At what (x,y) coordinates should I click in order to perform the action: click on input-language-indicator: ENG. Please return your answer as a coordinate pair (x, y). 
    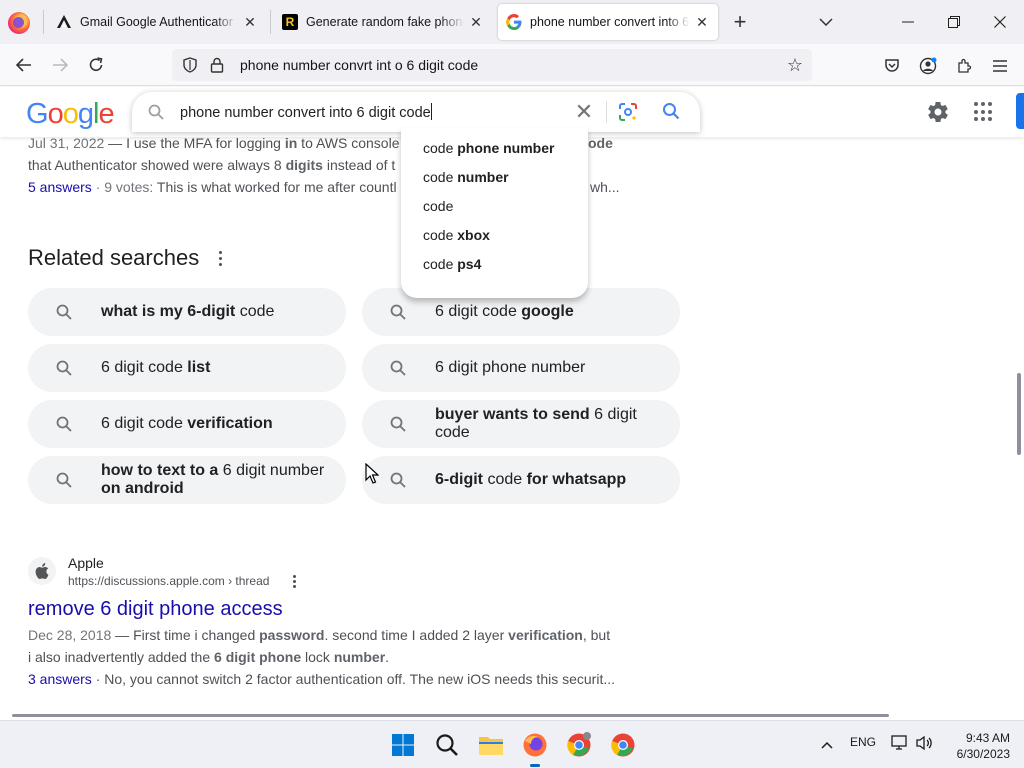
    Looking at the image, I should click on (863, 742).